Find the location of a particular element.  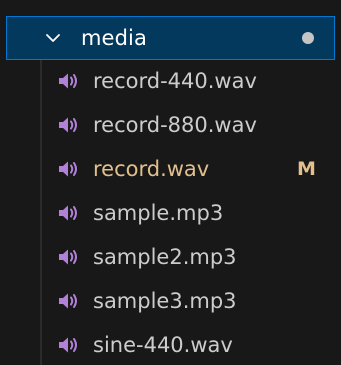

folder-label: media is located at coordinates (114, 38).